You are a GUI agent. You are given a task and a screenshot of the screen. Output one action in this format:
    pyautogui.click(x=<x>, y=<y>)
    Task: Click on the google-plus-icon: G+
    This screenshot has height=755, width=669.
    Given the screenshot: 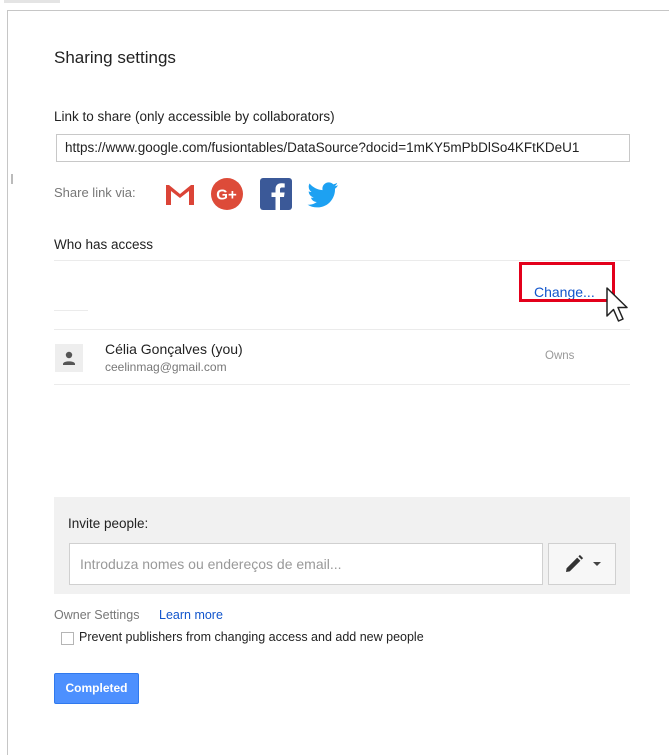 What is the action you would take?
    pyautogui.click(x=227, y=194)
    